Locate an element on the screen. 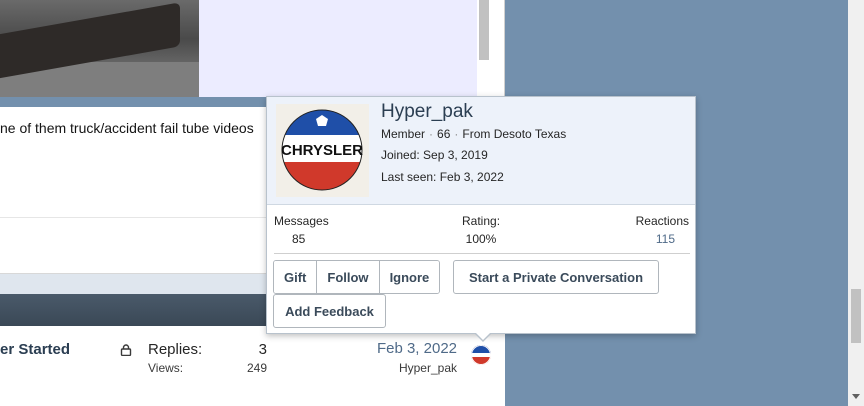 This screenshot has height=406, width=864. mini-avatar is located at coordinates (481, 355).